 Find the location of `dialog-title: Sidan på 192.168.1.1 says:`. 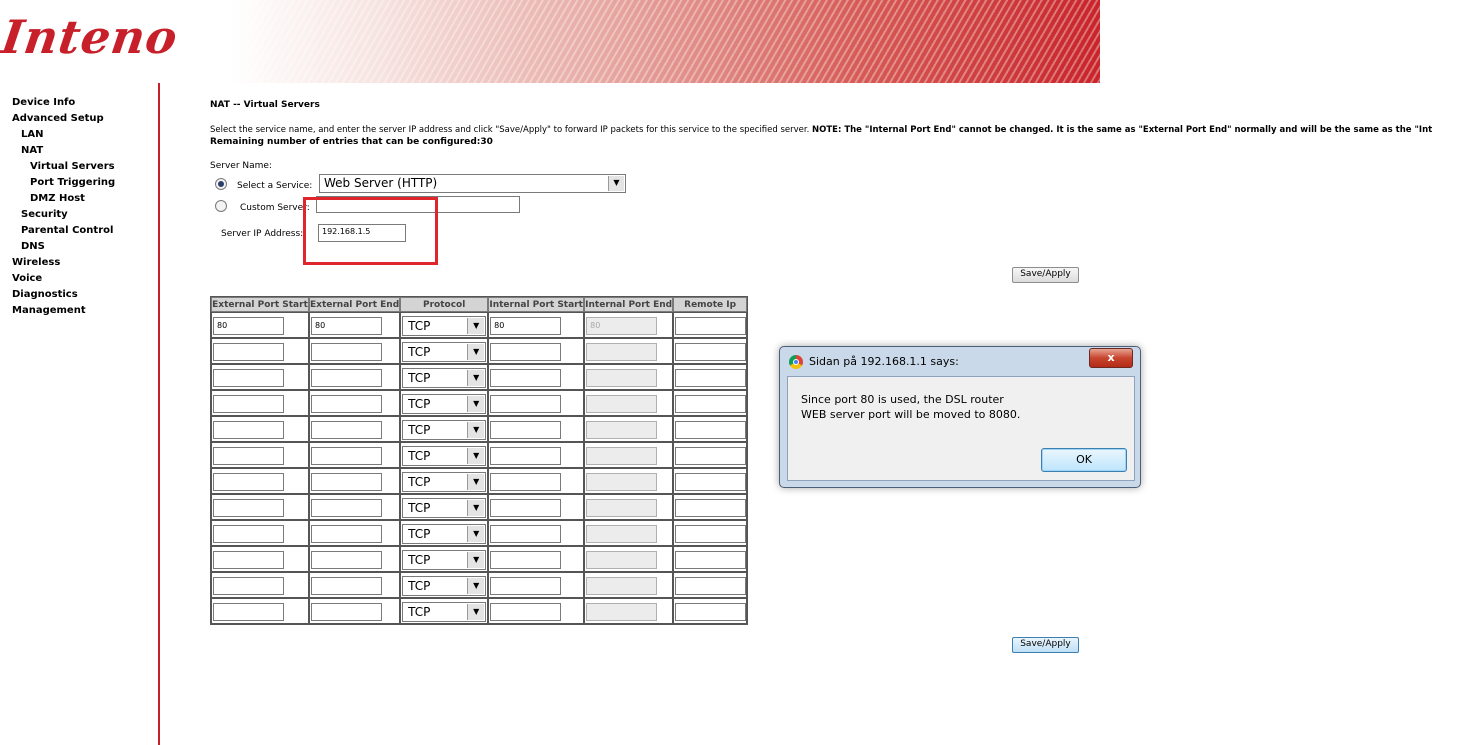

dialog-title: Sidan på 192.168.1.1 says: is located at coordinates (884, 361).